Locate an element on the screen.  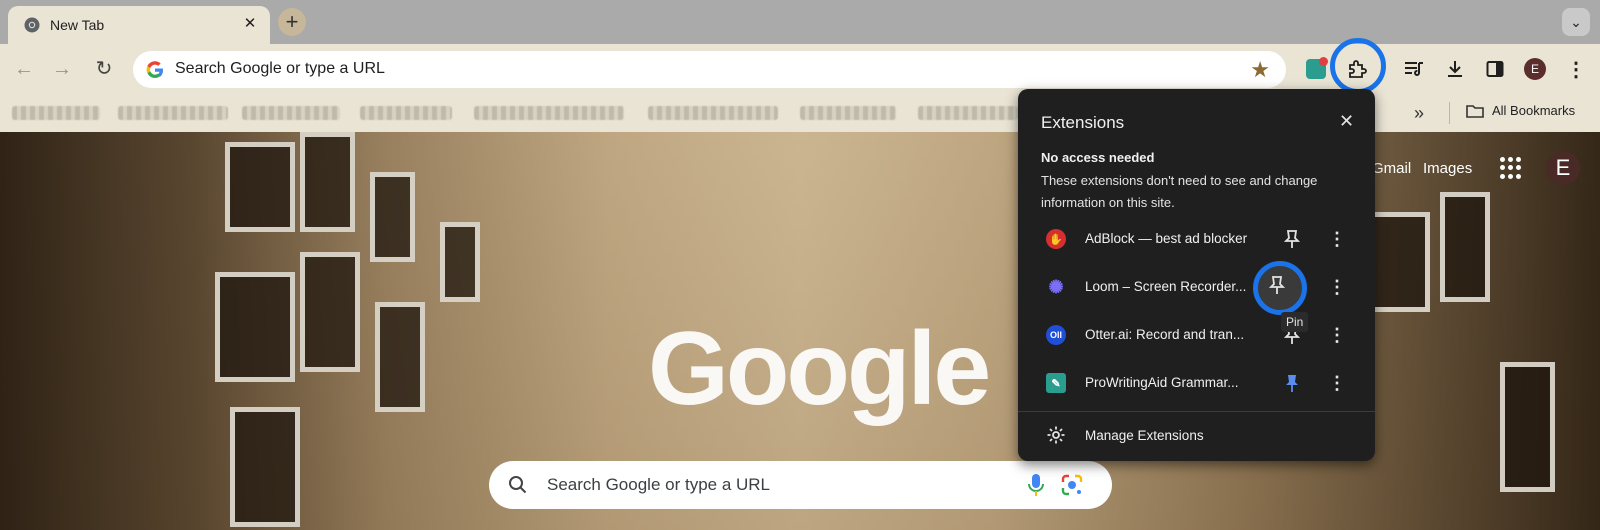
reload-icon: ↻ is located at coordinates (104, 69).